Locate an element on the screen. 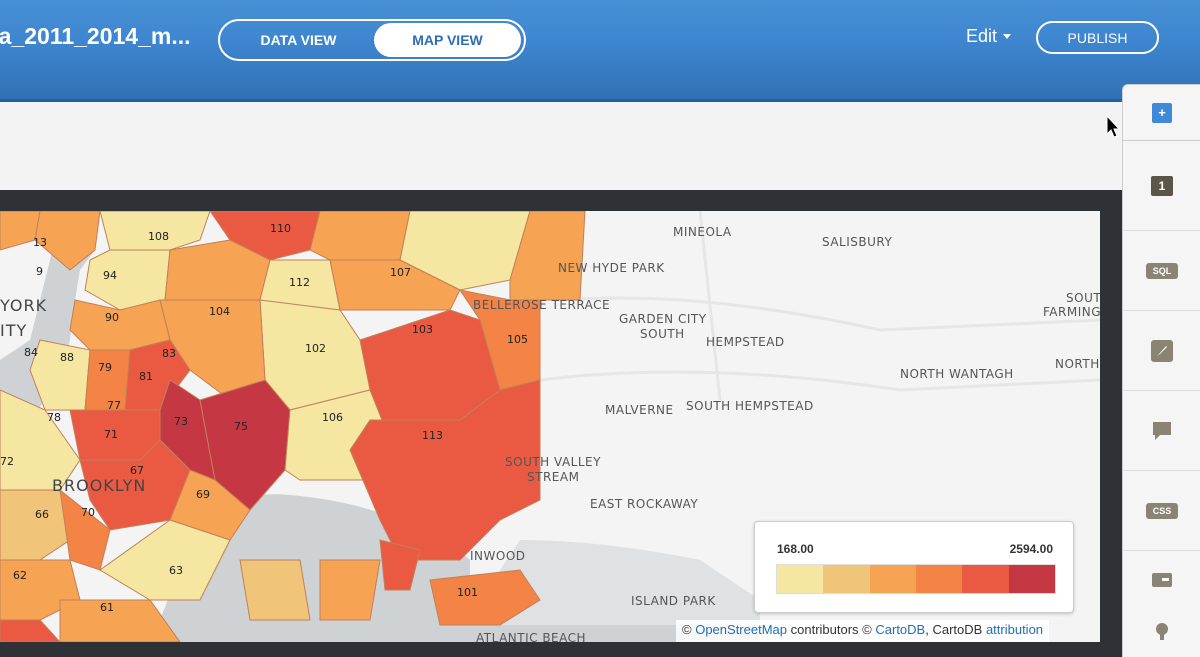 The width and height of the screenshot is (1200, 657). layer-number-badge: 1 is located at coordinates (1162, 185).